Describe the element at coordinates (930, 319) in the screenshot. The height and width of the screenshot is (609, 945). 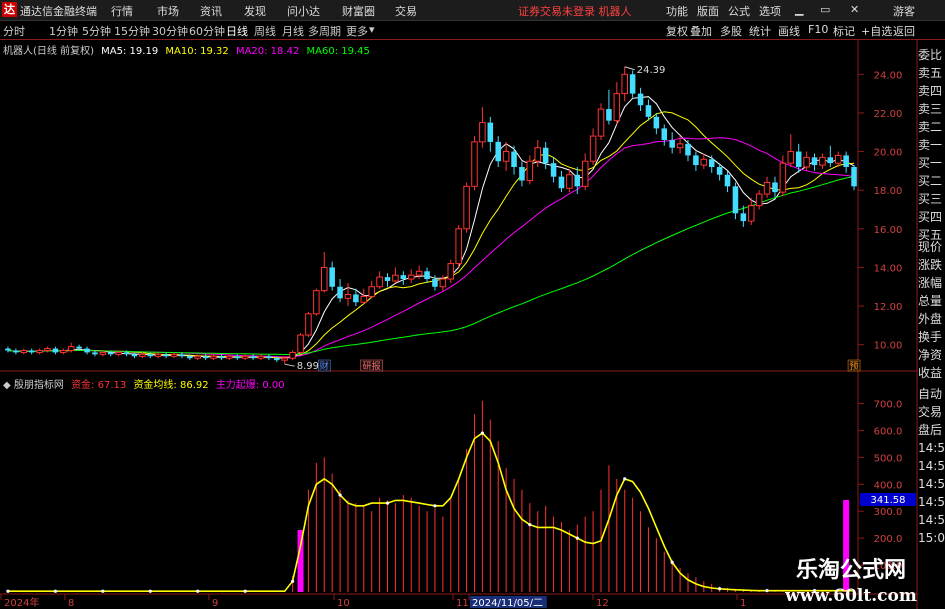
I see `info-outer: 外盘` at that location.